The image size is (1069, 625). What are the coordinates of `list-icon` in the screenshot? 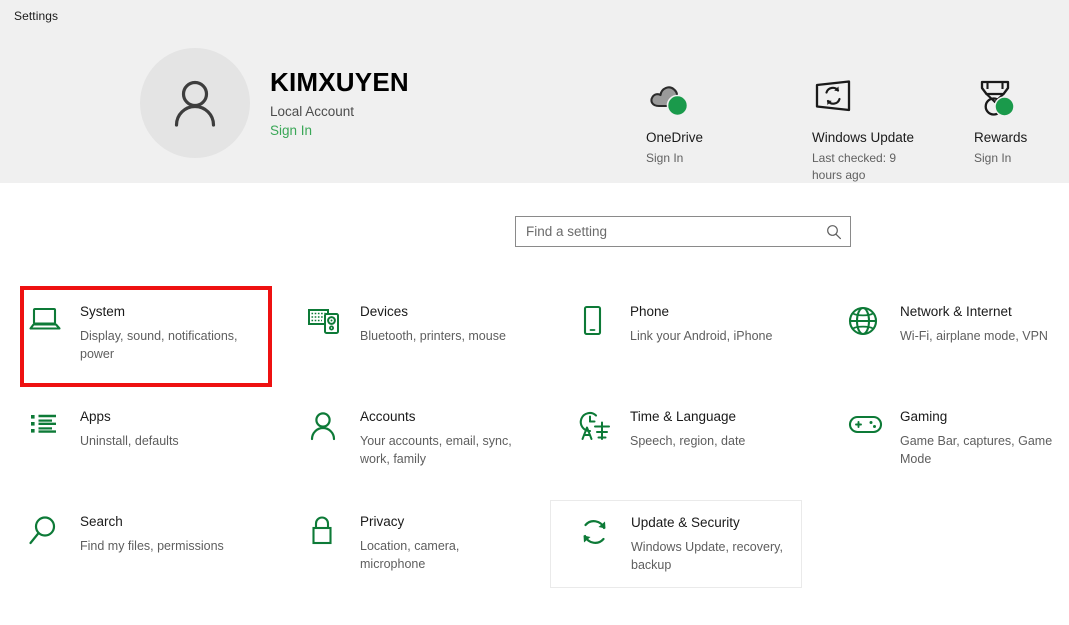 It's located at (46, 426).